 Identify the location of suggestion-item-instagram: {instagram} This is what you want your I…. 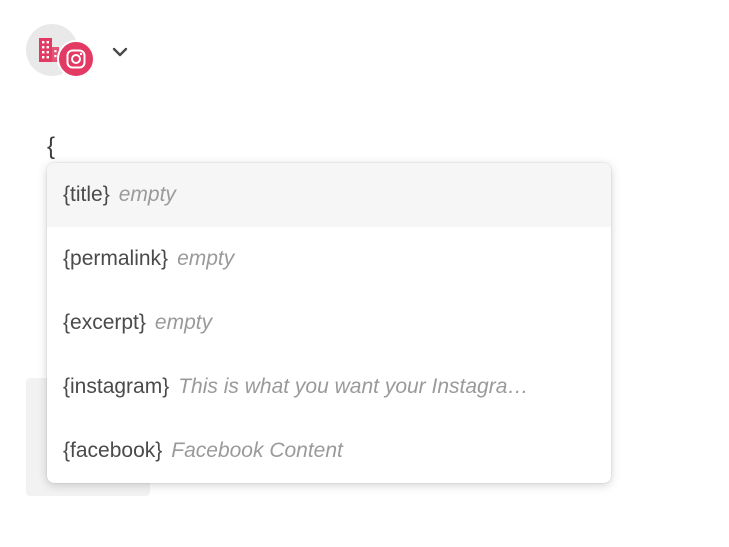
(329, 387).